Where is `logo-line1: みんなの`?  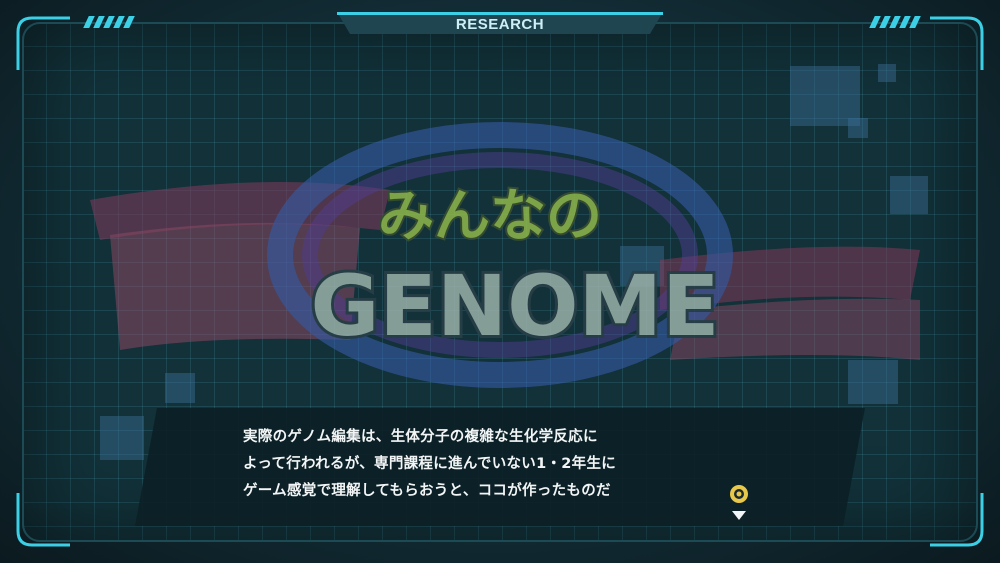 logo-line1: みんなの is located at coordinates (490, 216).